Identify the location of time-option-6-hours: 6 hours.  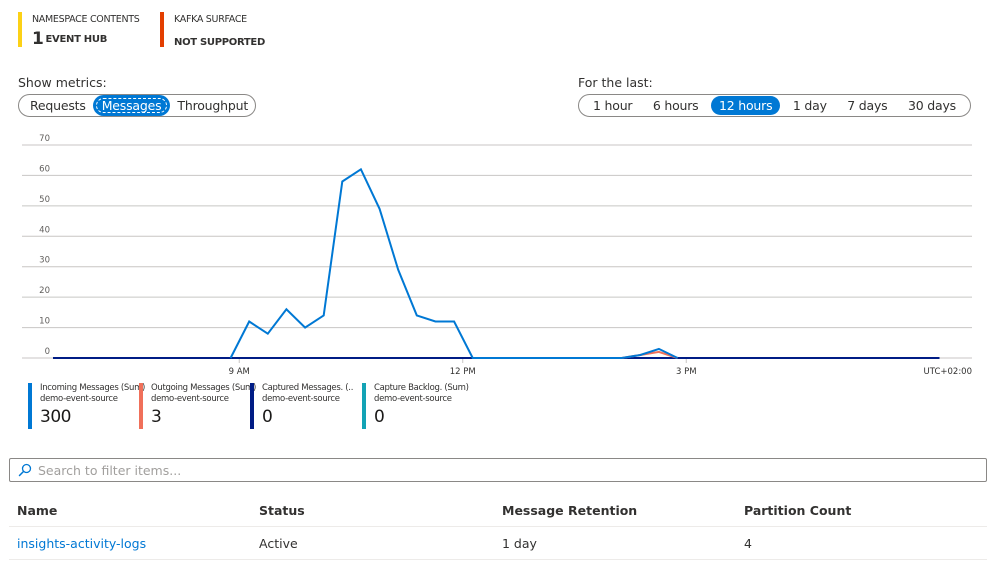
(676, 105).